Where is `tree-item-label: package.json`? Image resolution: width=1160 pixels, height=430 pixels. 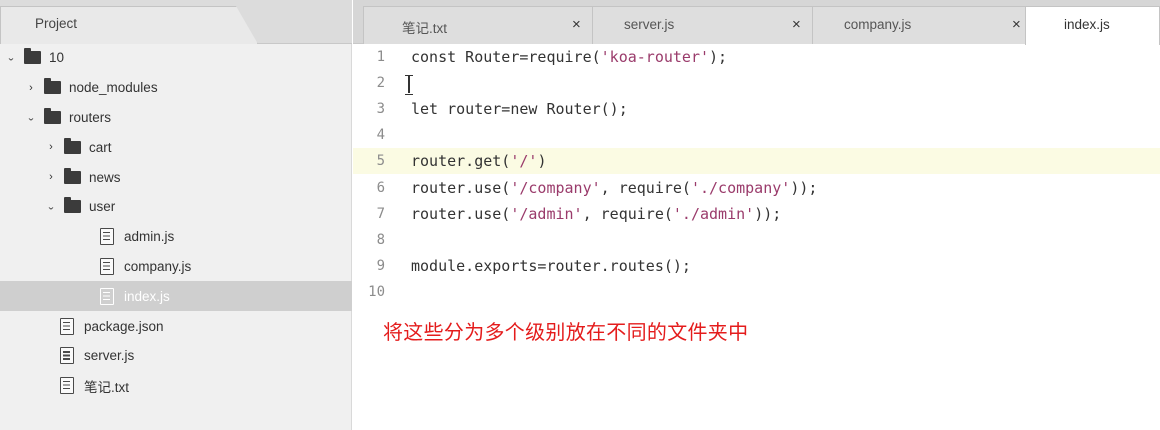
tree-item-label: package.json is located at coordinates (124, 326).